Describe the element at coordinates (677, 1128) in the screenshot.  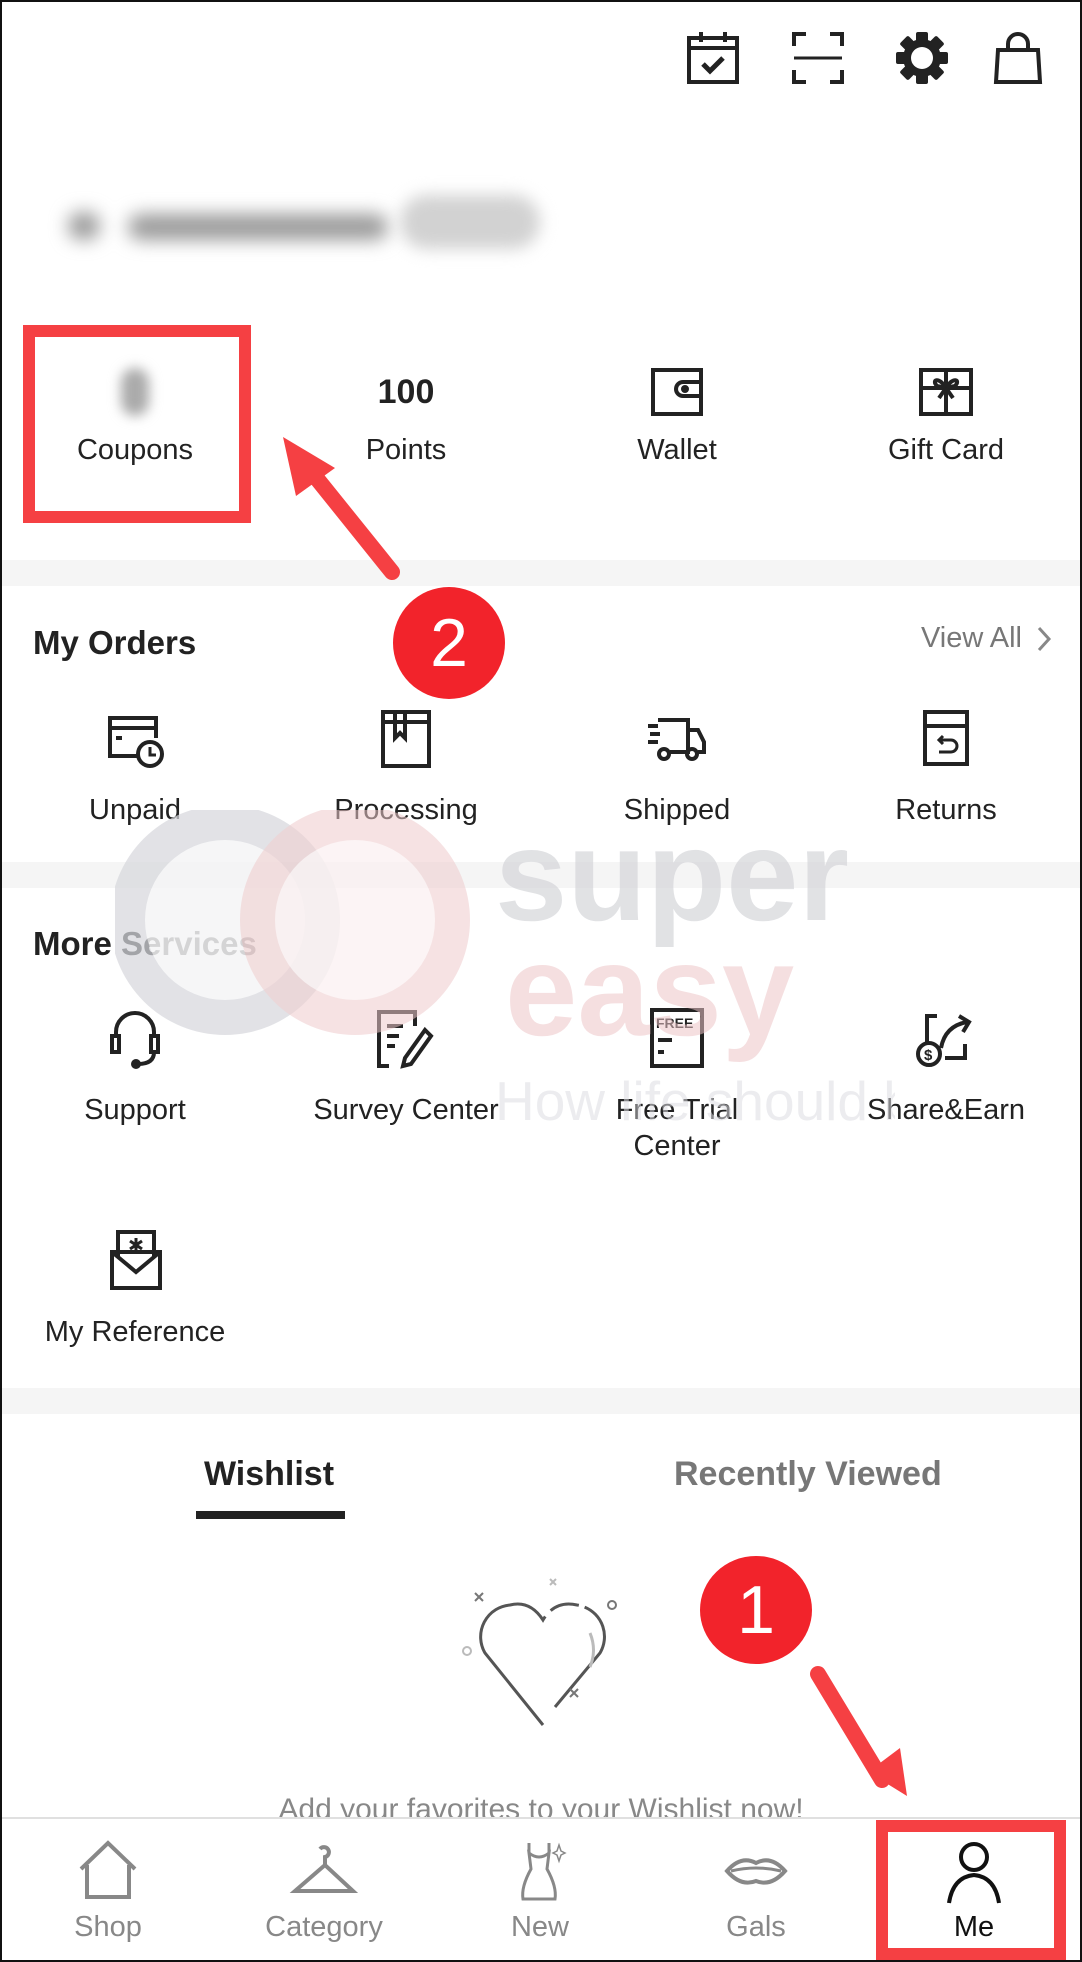
I see `service-label: Free Trial Center` at that location.